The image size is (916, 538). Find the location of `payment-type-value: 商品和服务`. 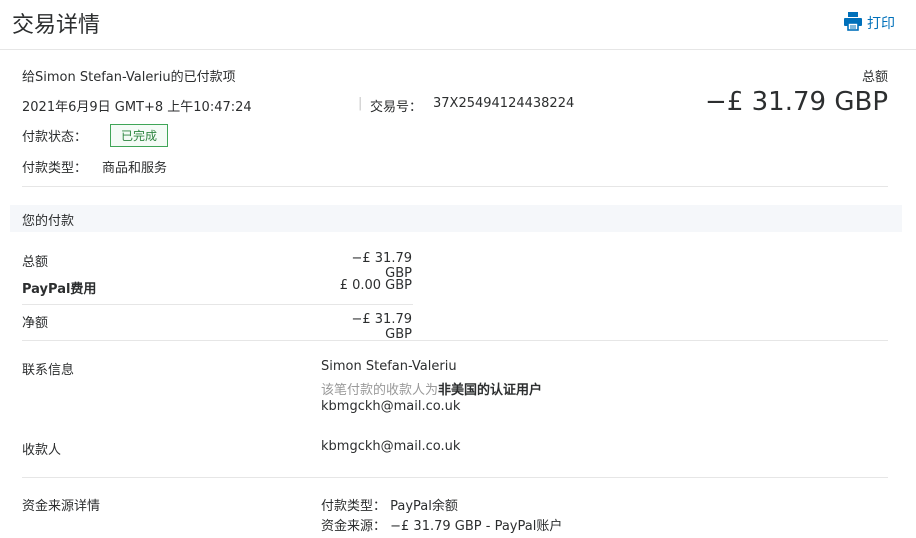

payment-type-value: 商品和服务 is located at coordinates (135, 168).